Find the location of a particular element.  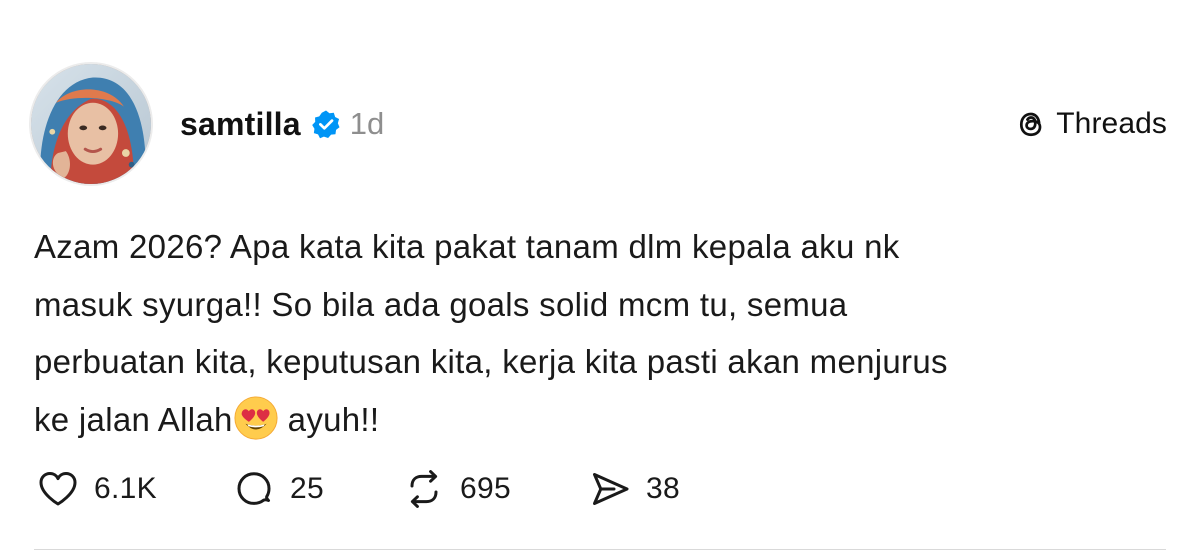

threads-logo-icon is located at coordinates (1031, 124).